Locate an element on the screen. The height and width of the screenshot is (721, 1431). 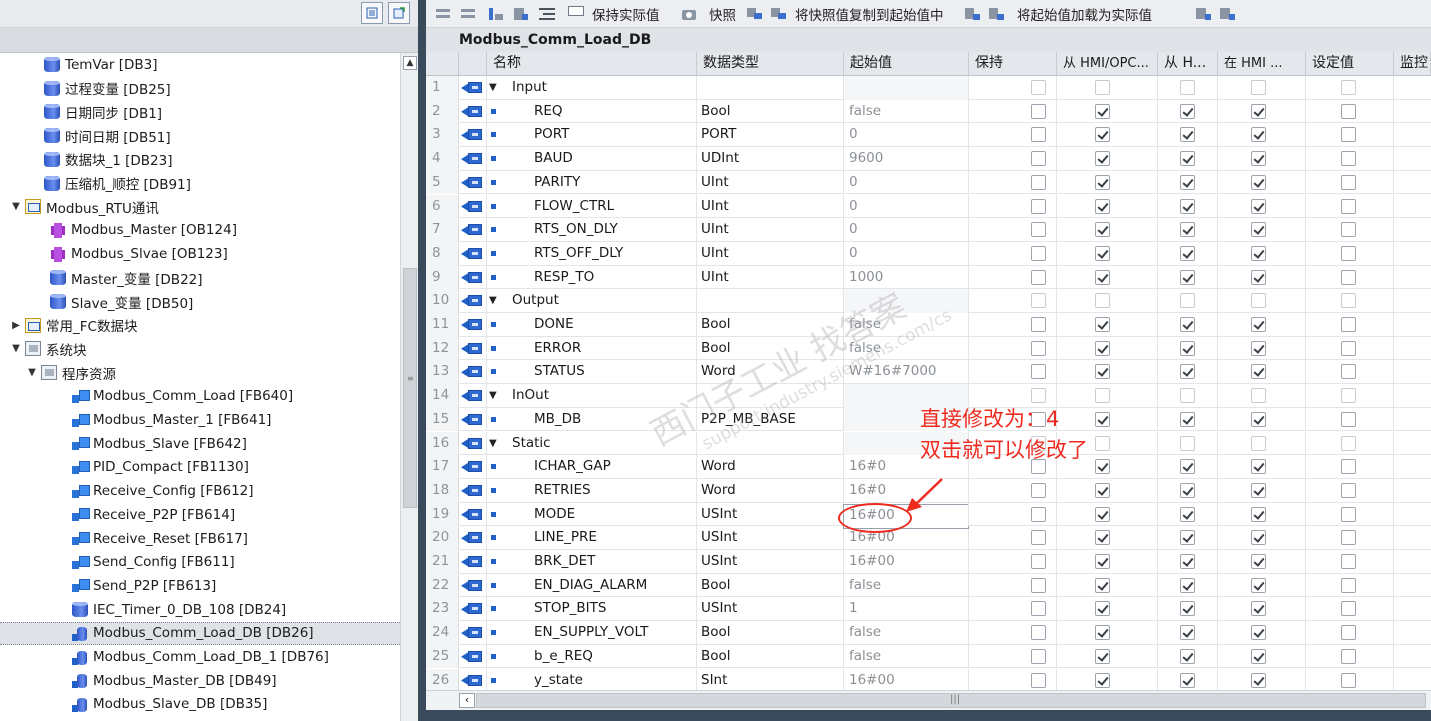
name-cell: b_e_REQ is located at coordinates (592, 656).